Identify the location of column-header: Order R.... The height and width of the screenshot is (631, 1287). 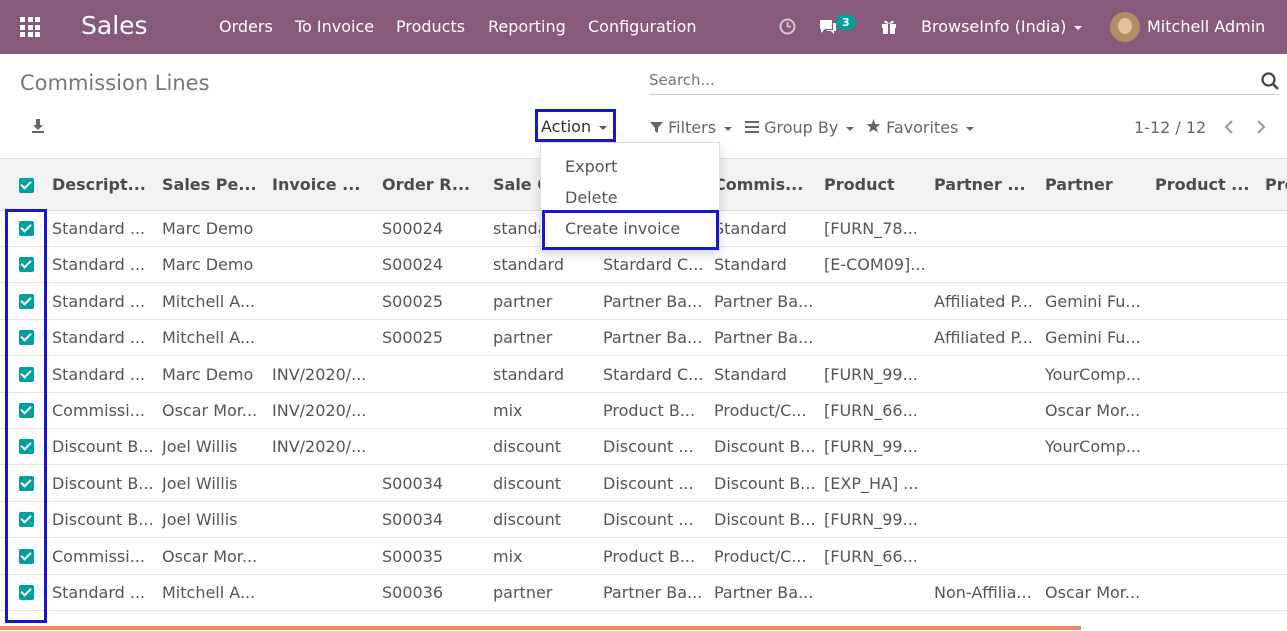
(432, 184).